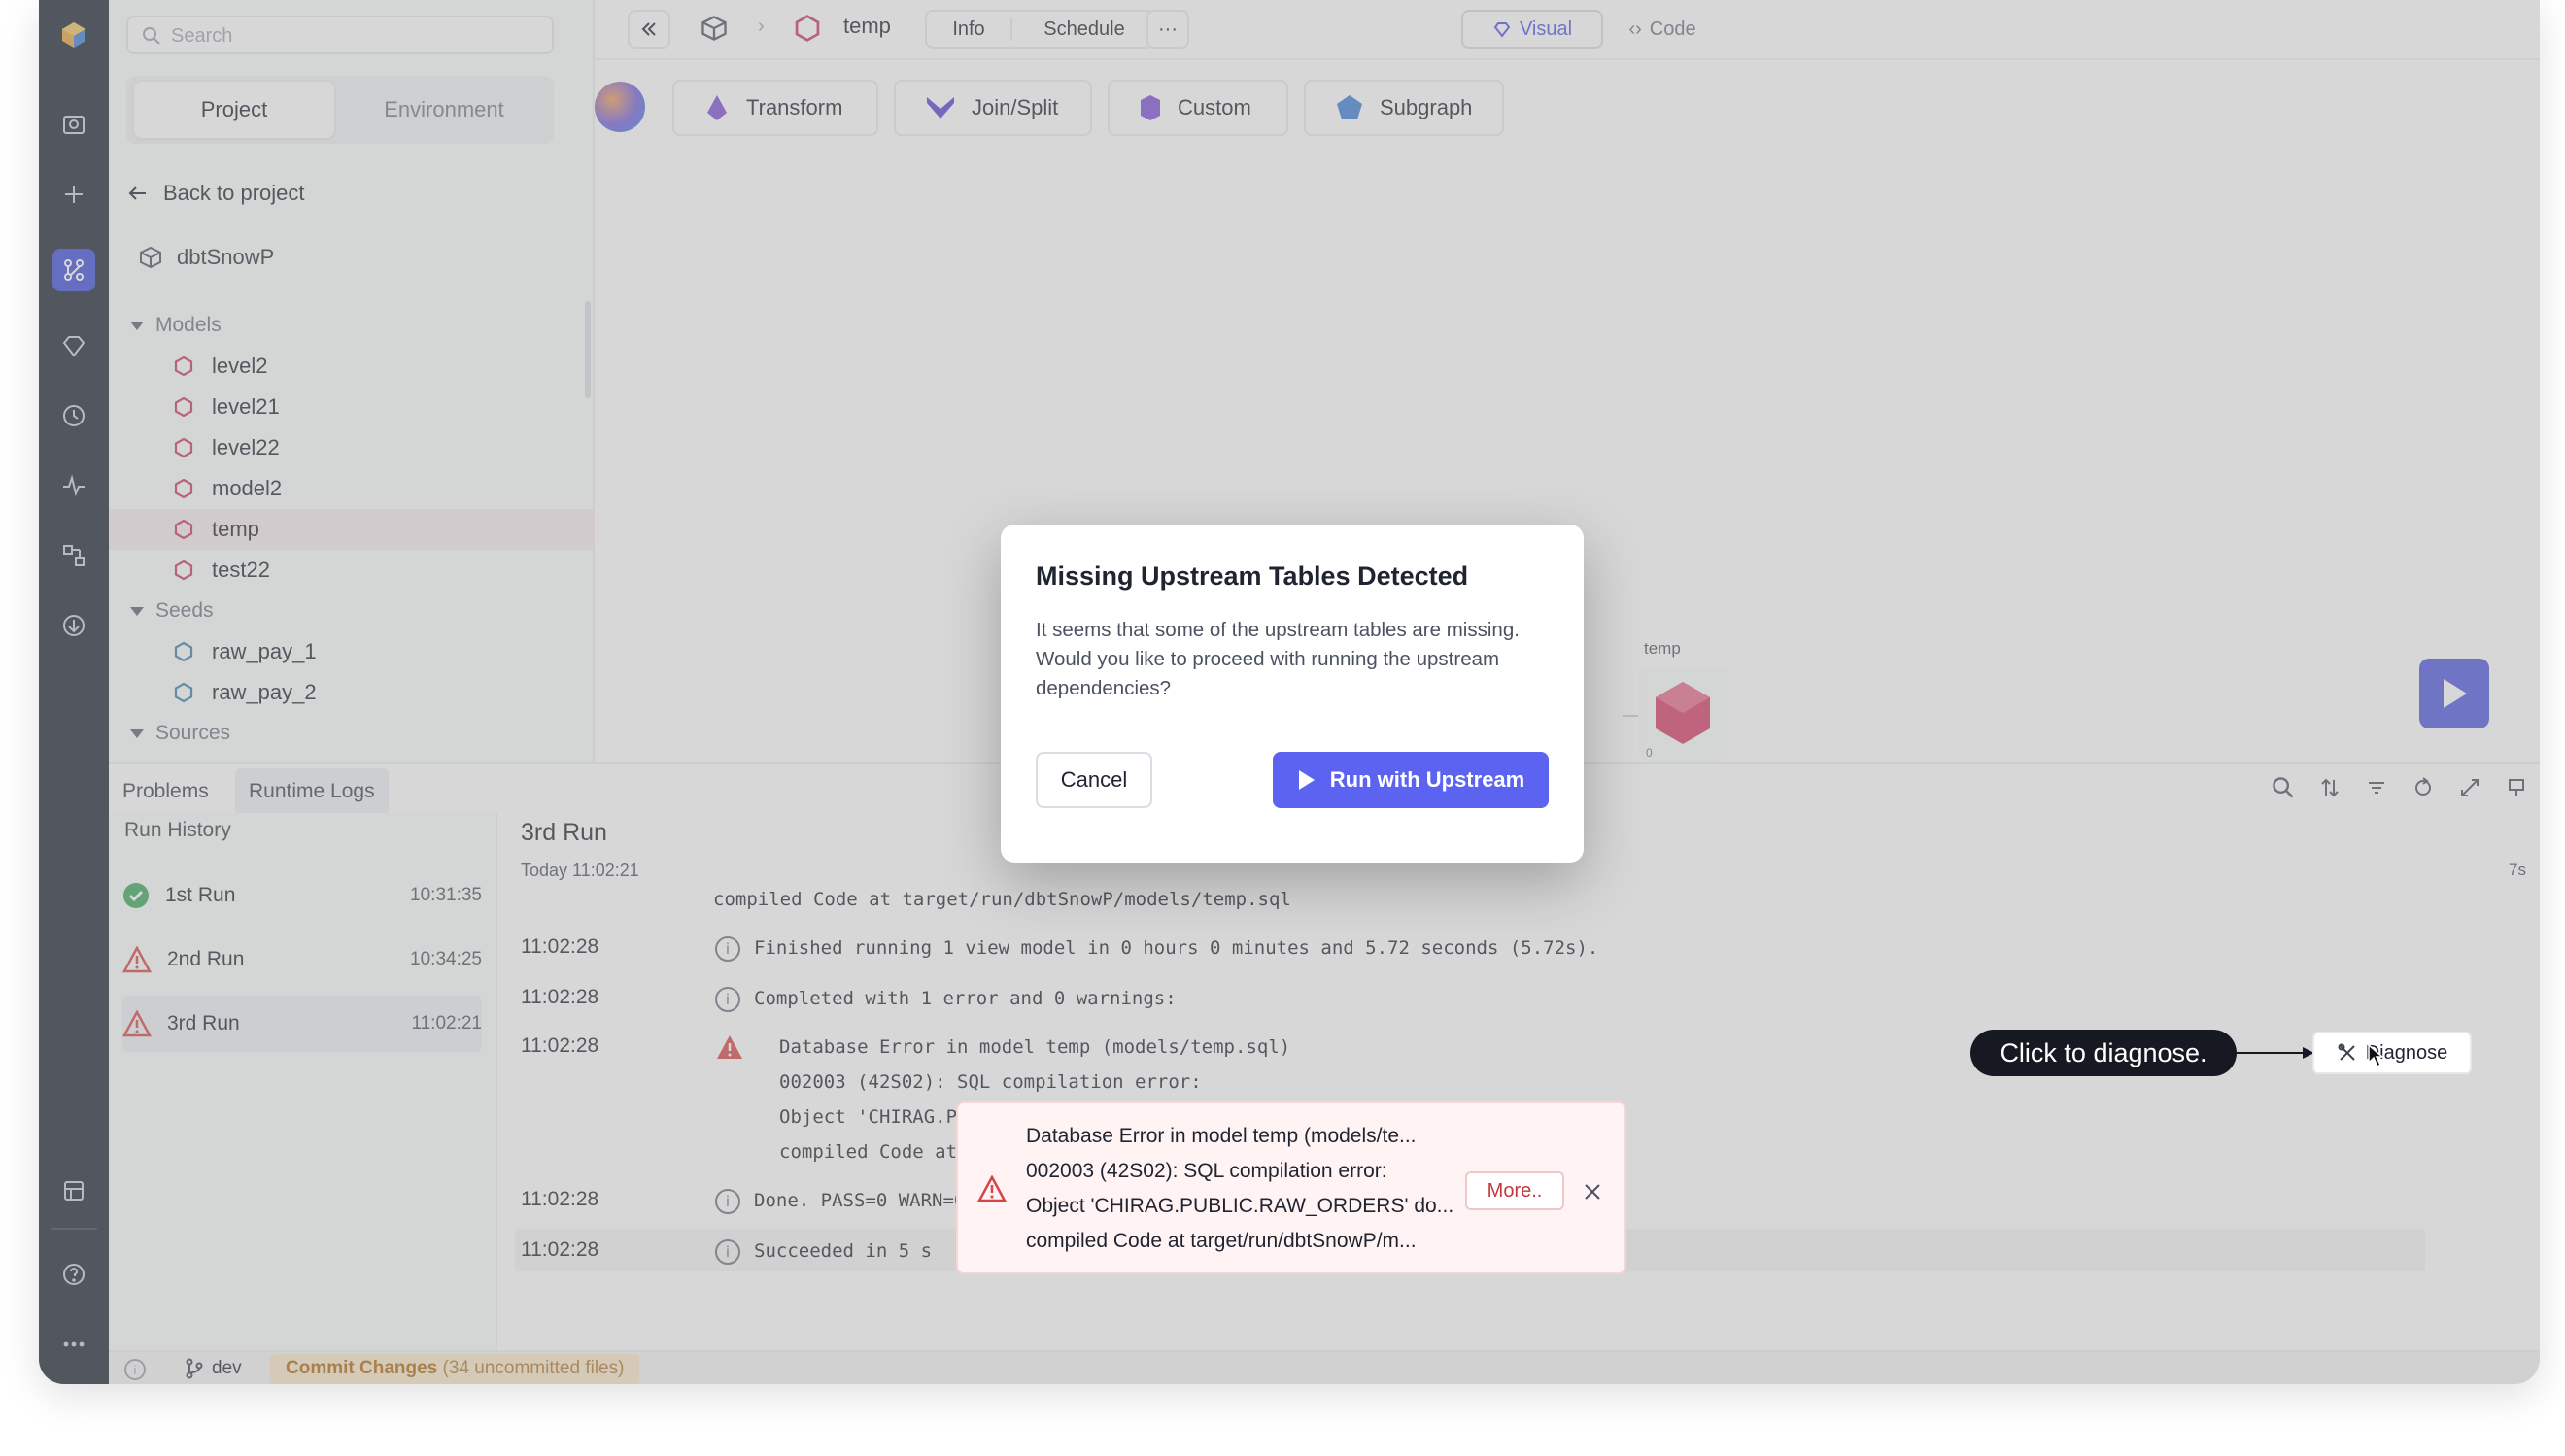 The image size is (2565, 1456). I want to click on mouse-cursor-icon, so click(2376, 1055).